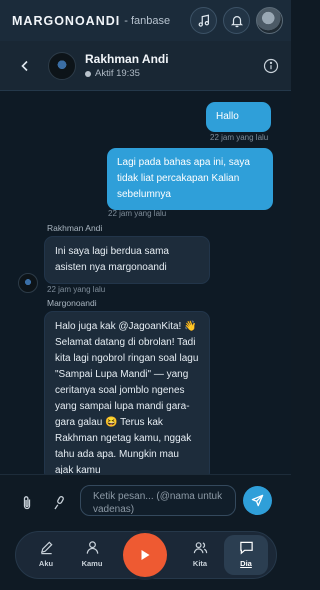 Image resolution: width=320 pixels, height=590 pixels. Describe the element at coordinates (72, 303) in the screenshot. I see `message-sender: Margonoandi` at that location.